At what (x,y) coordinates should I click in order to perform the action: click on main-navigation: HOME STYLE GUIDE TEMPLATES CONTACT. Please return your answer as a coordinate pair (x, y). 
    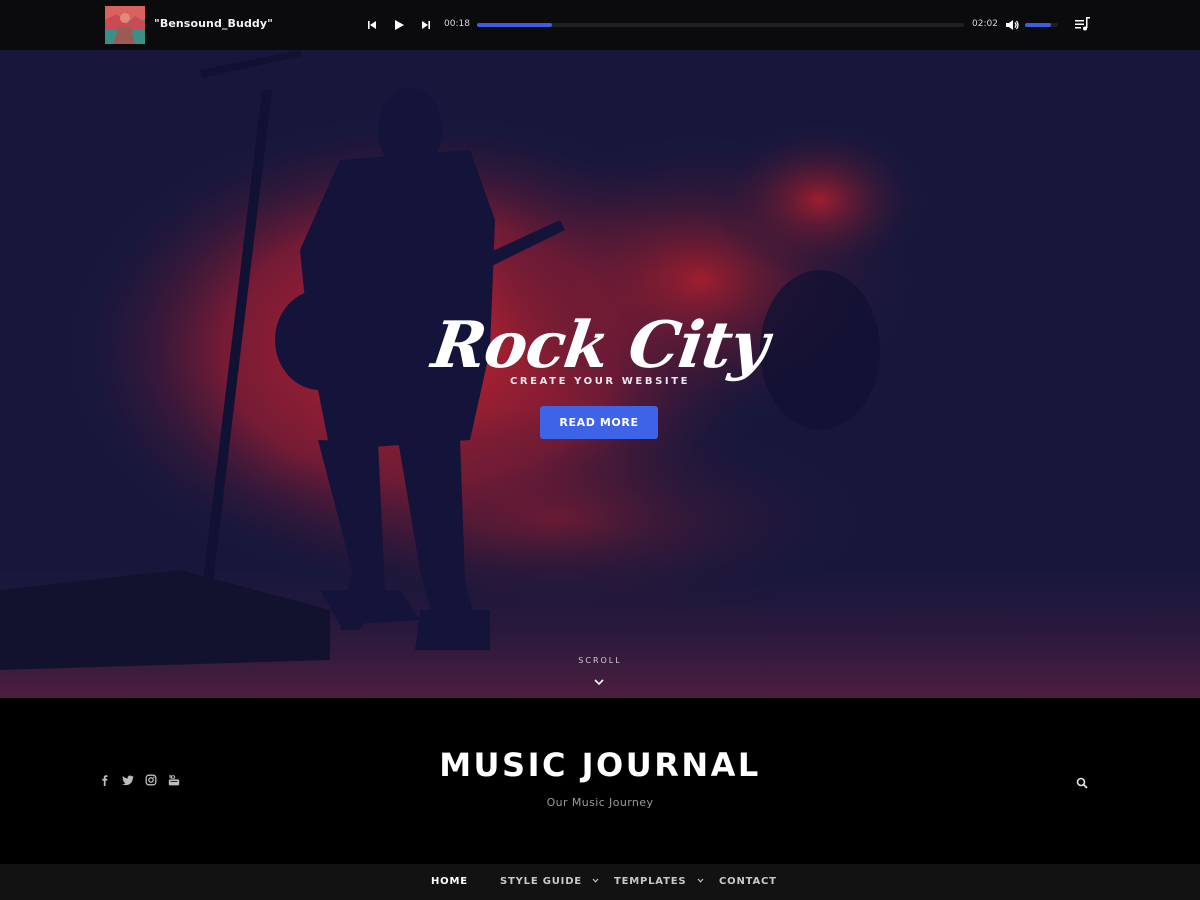
    Looking at the image, I should click on (600, 882).